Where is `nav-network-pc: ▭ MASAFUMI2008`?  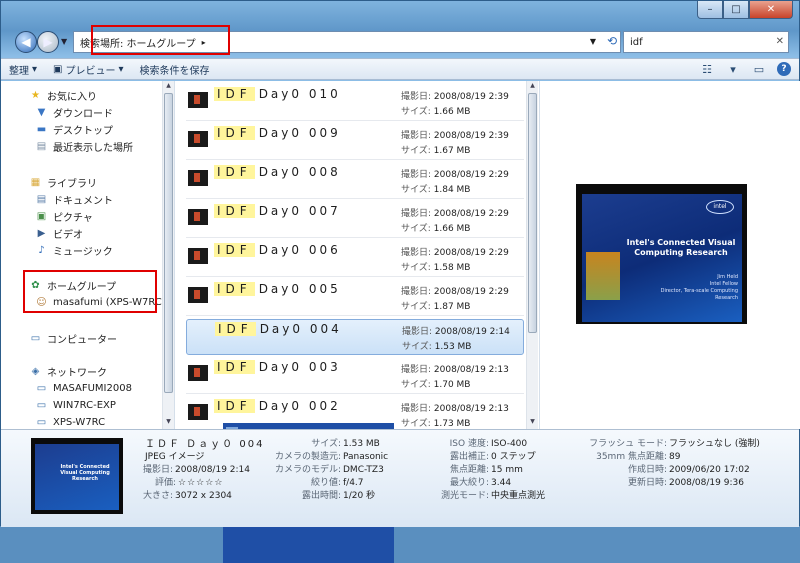 nav-network-pc: ▭ MASAFUMI2008 is located at coordinates (83, 388).